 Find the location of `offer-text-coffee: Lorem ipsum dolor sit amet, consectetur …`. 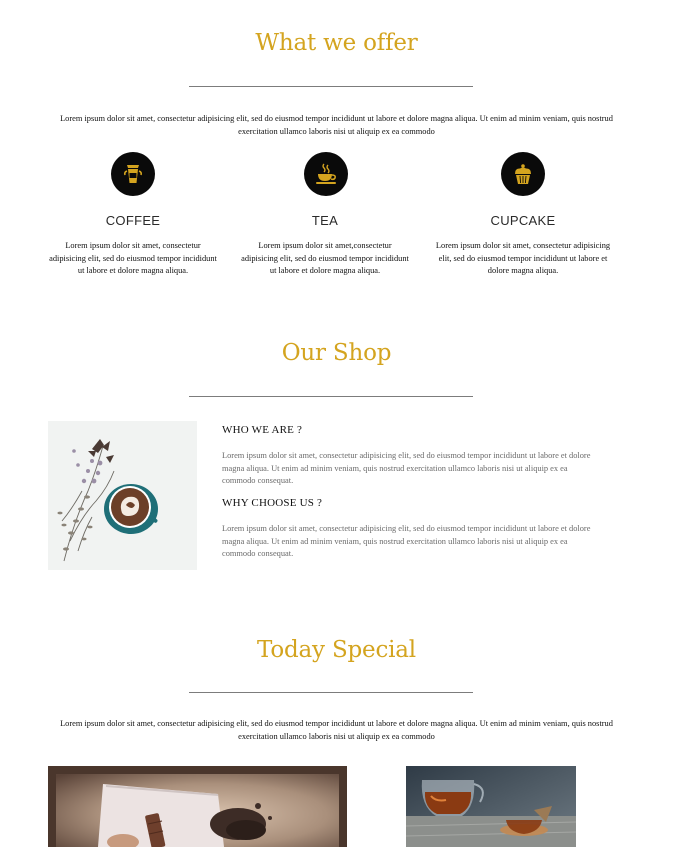

offer-text-coffee: Lorem ipsum dolor sit amet, consectetur … is located at coordinates (133, 258).